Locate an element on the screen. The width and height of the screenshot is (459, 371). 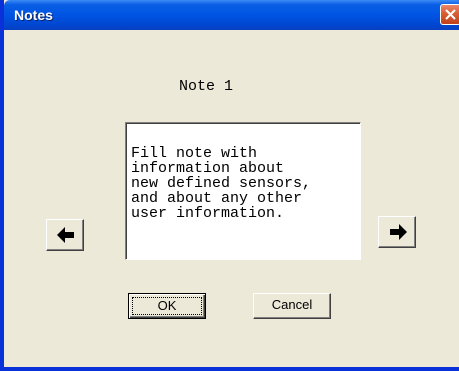
cancel-button-label: Cancel is located at coordinates (292, 304).